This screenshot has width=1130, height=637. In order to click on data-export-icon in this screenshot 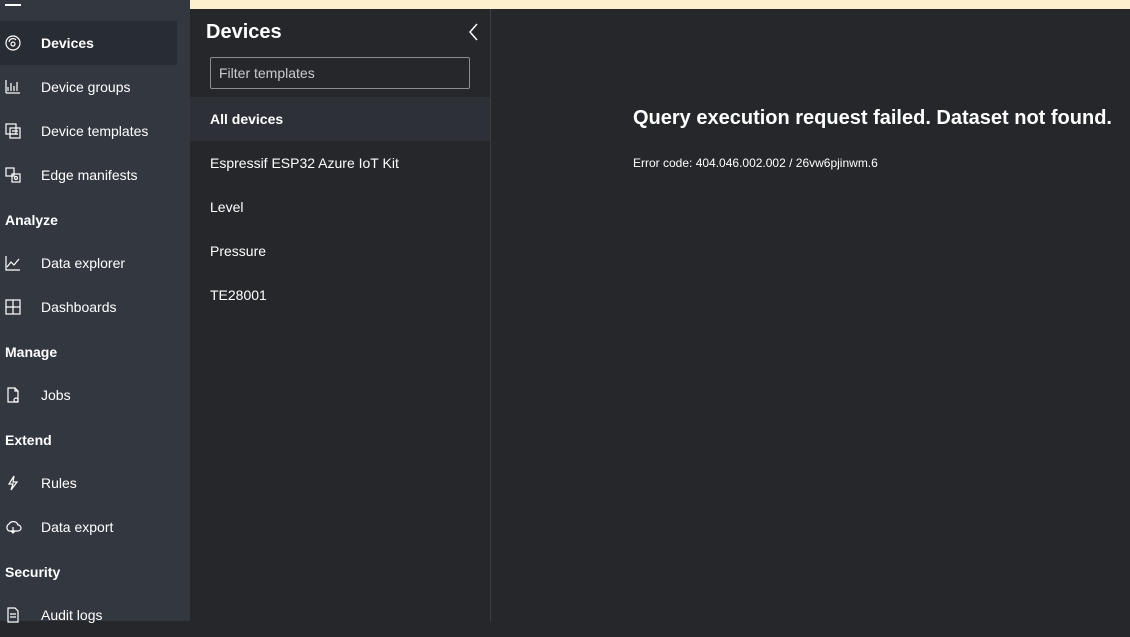, I will do `click(13, 527)`.